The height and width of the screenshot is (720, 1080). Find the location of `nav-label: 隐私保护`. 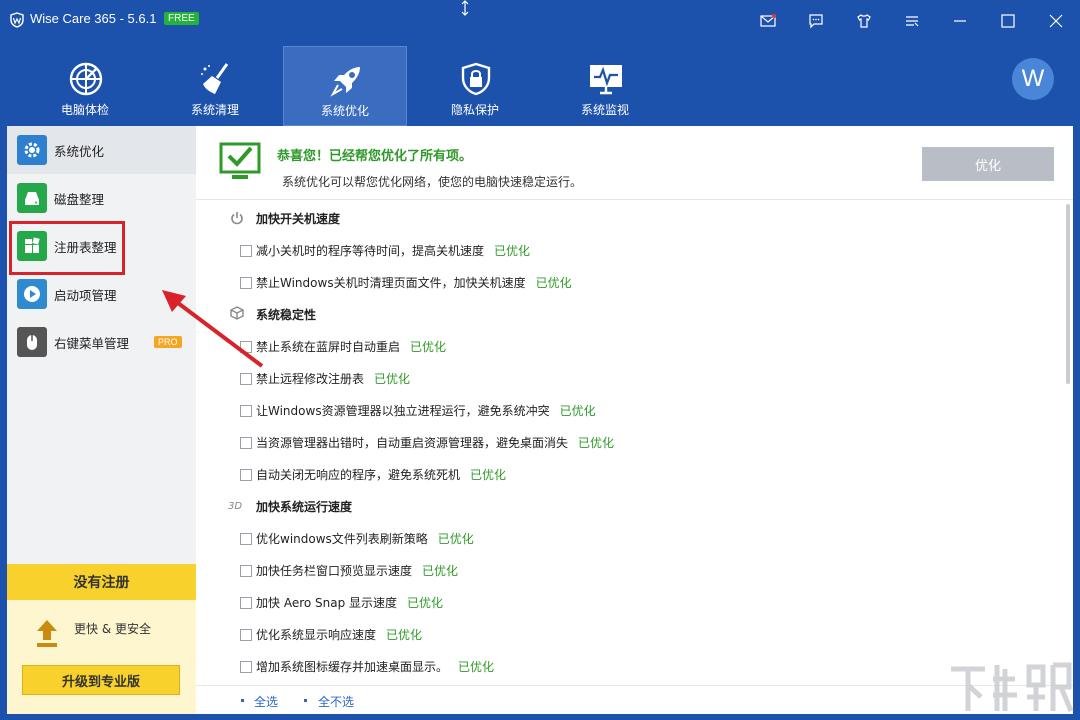

nav-label: 隐私保护 is located at coordinates (474, 110).